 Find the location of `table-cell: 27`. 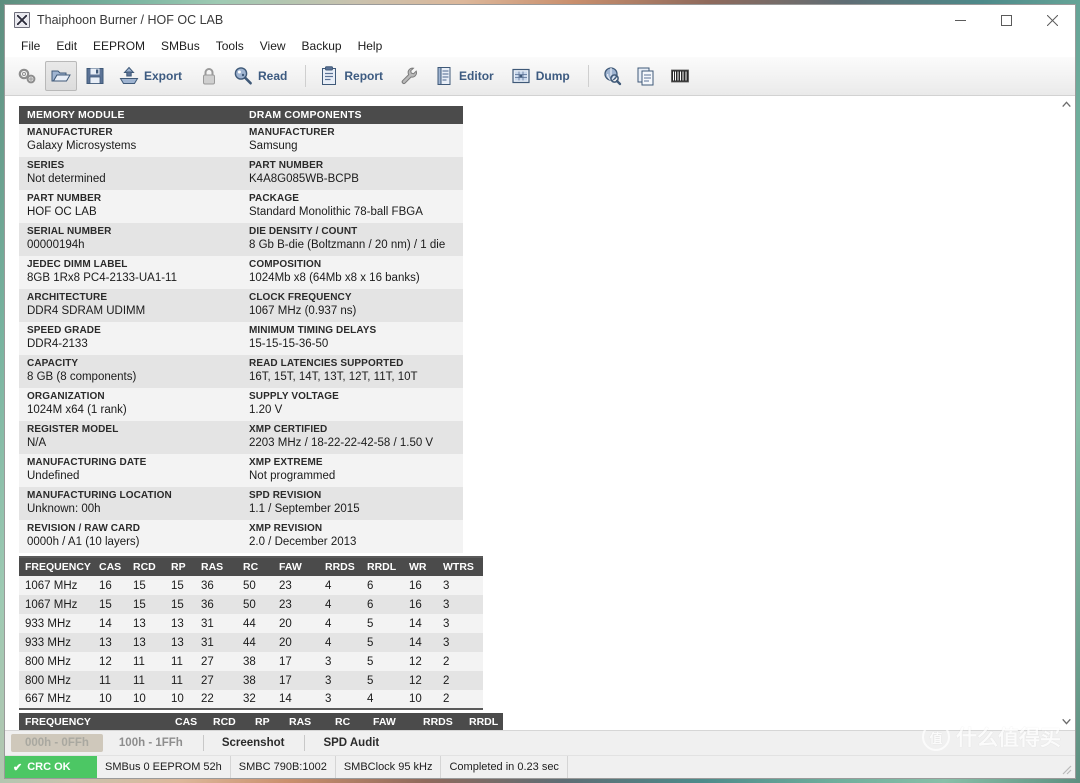

table-cell: 27 is located at coordinates (216, 661).